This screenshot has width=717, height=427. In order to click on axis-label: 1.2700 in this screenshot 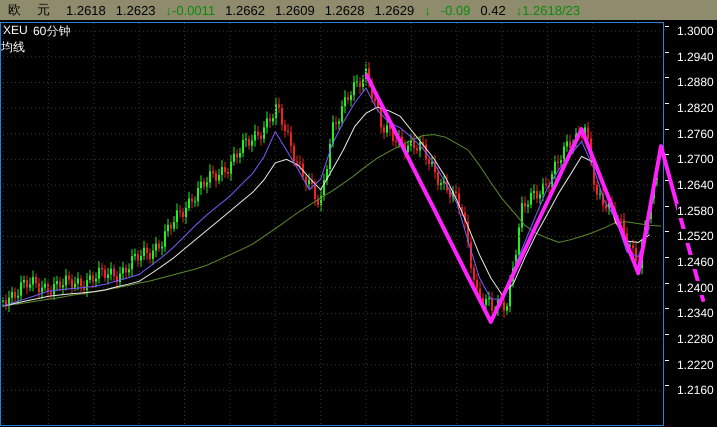, I will do `click(695, 159)`.